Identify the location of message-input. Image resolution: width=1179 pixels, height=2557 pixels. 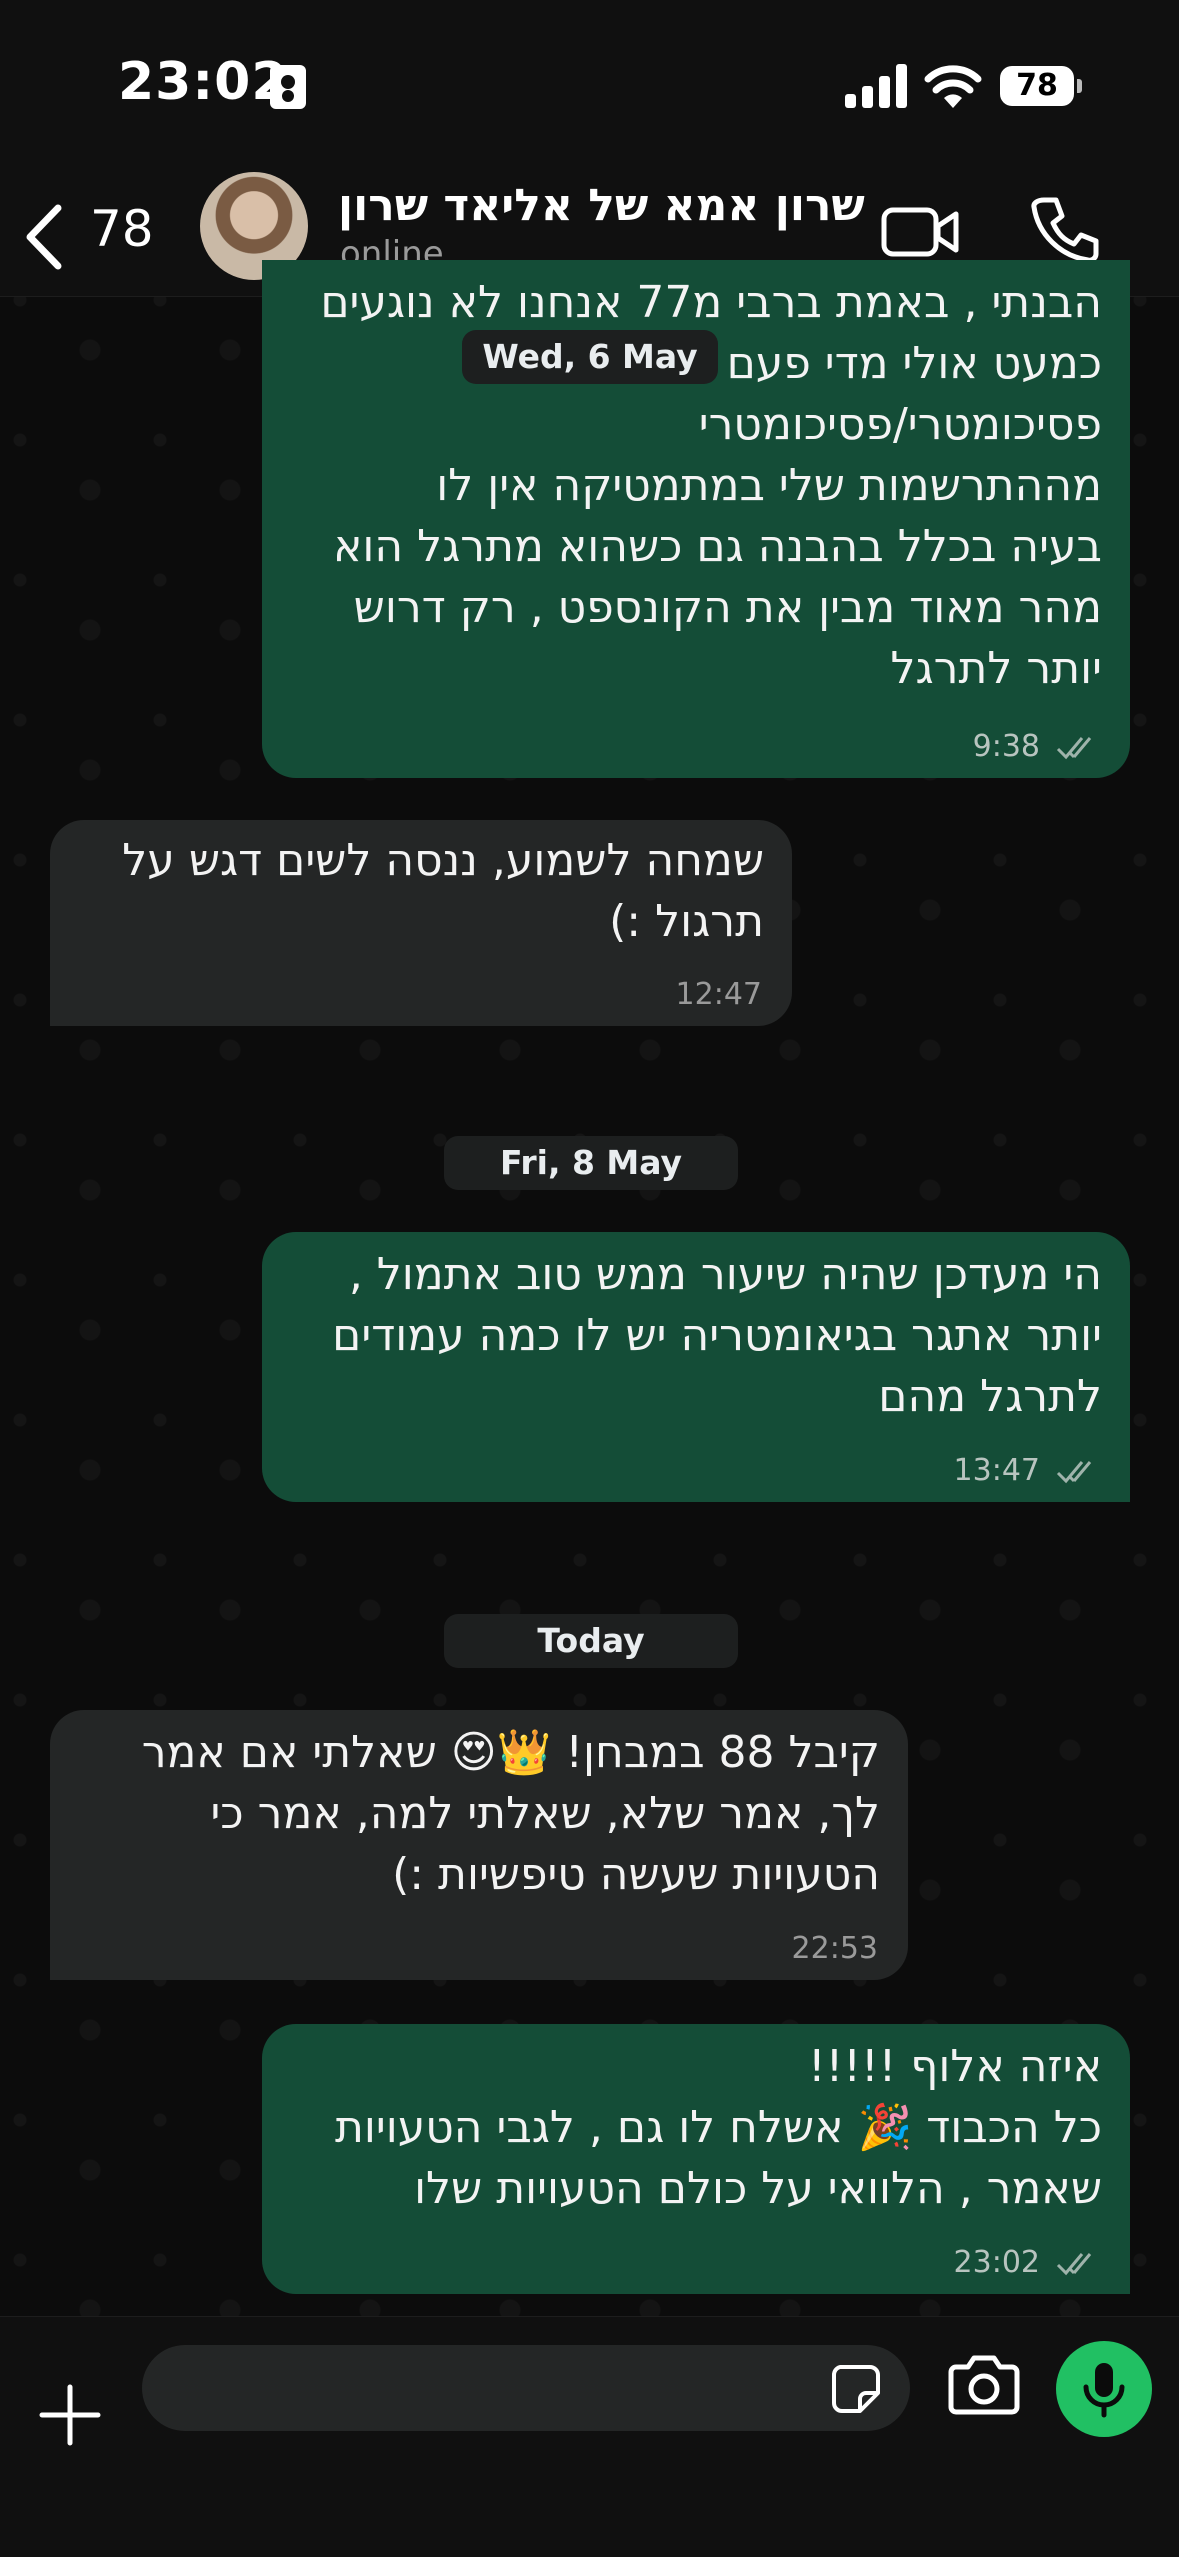
(526, 2388).